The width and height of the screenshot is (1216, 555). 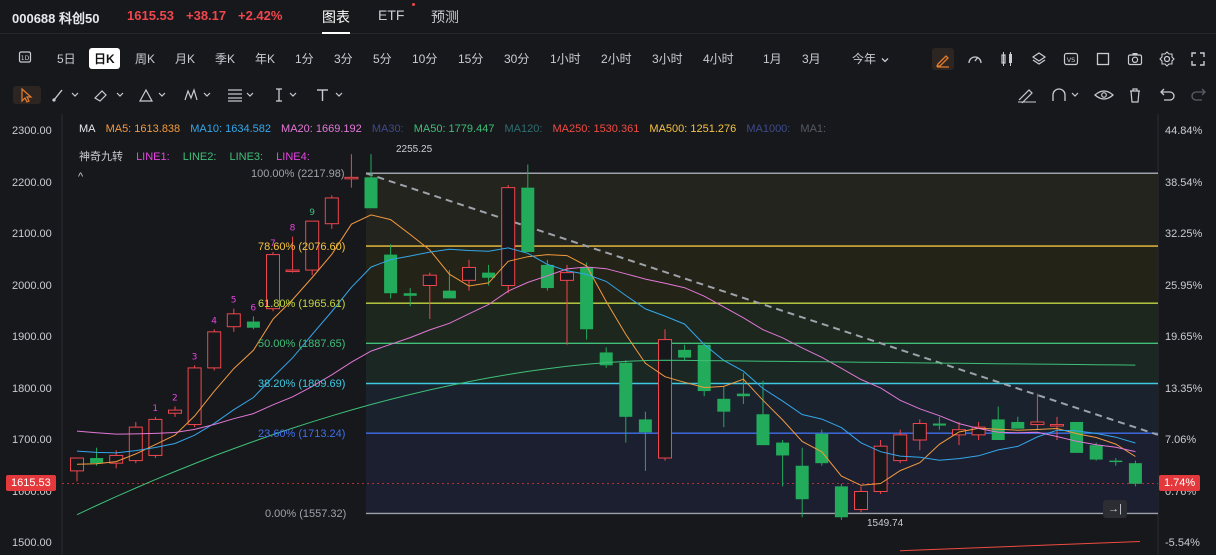 What do you see at coordinates (943, 59) in the screenshot?
I see `draw-pen-icon` at bounding box center [943, 59].